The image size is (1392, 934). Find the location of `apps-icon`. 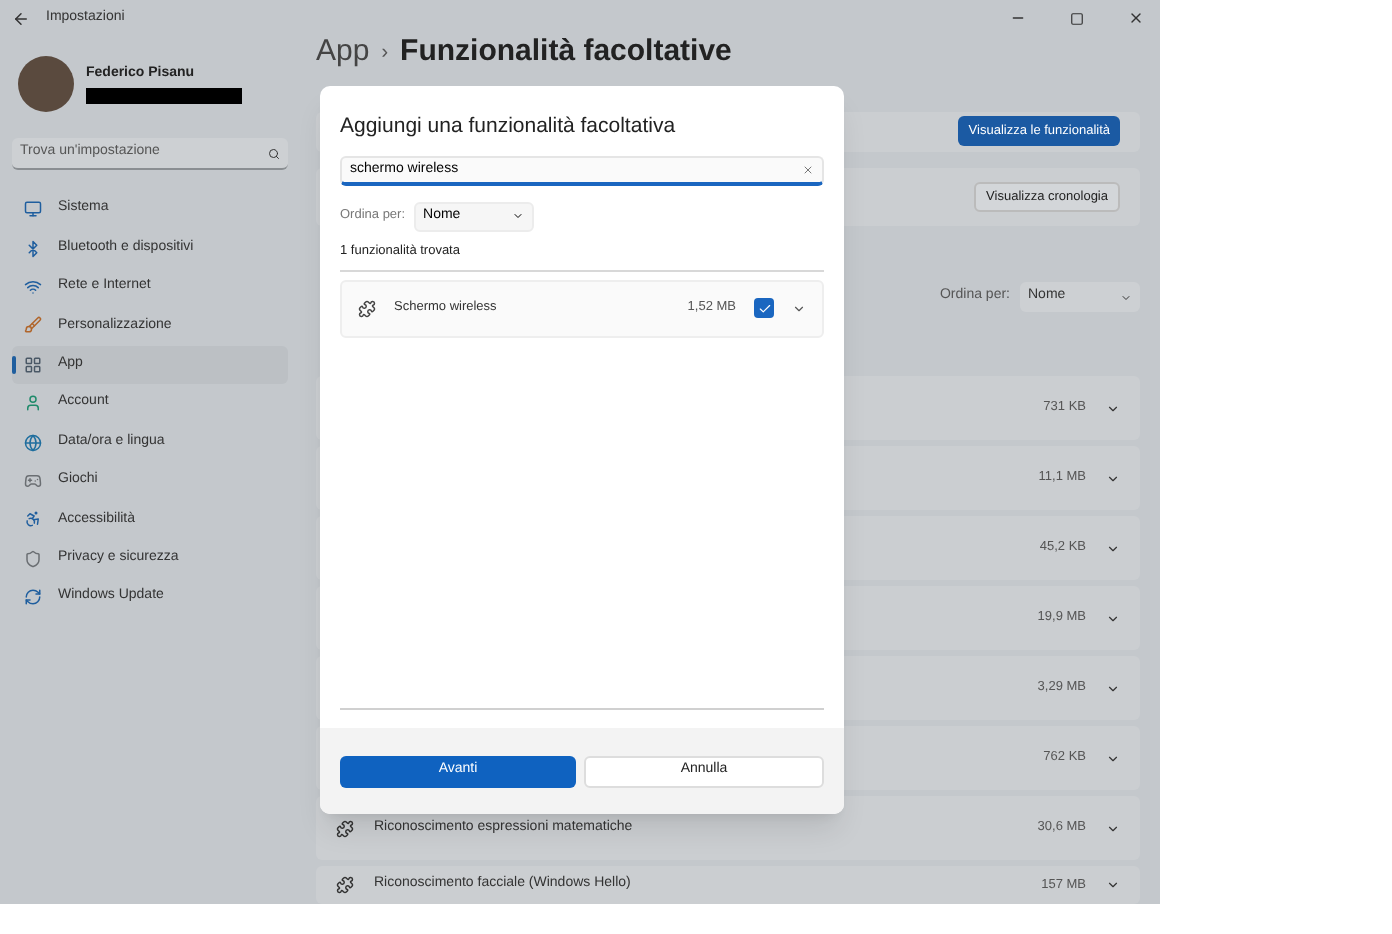

apps-icon is located at coordinates (33, 364).